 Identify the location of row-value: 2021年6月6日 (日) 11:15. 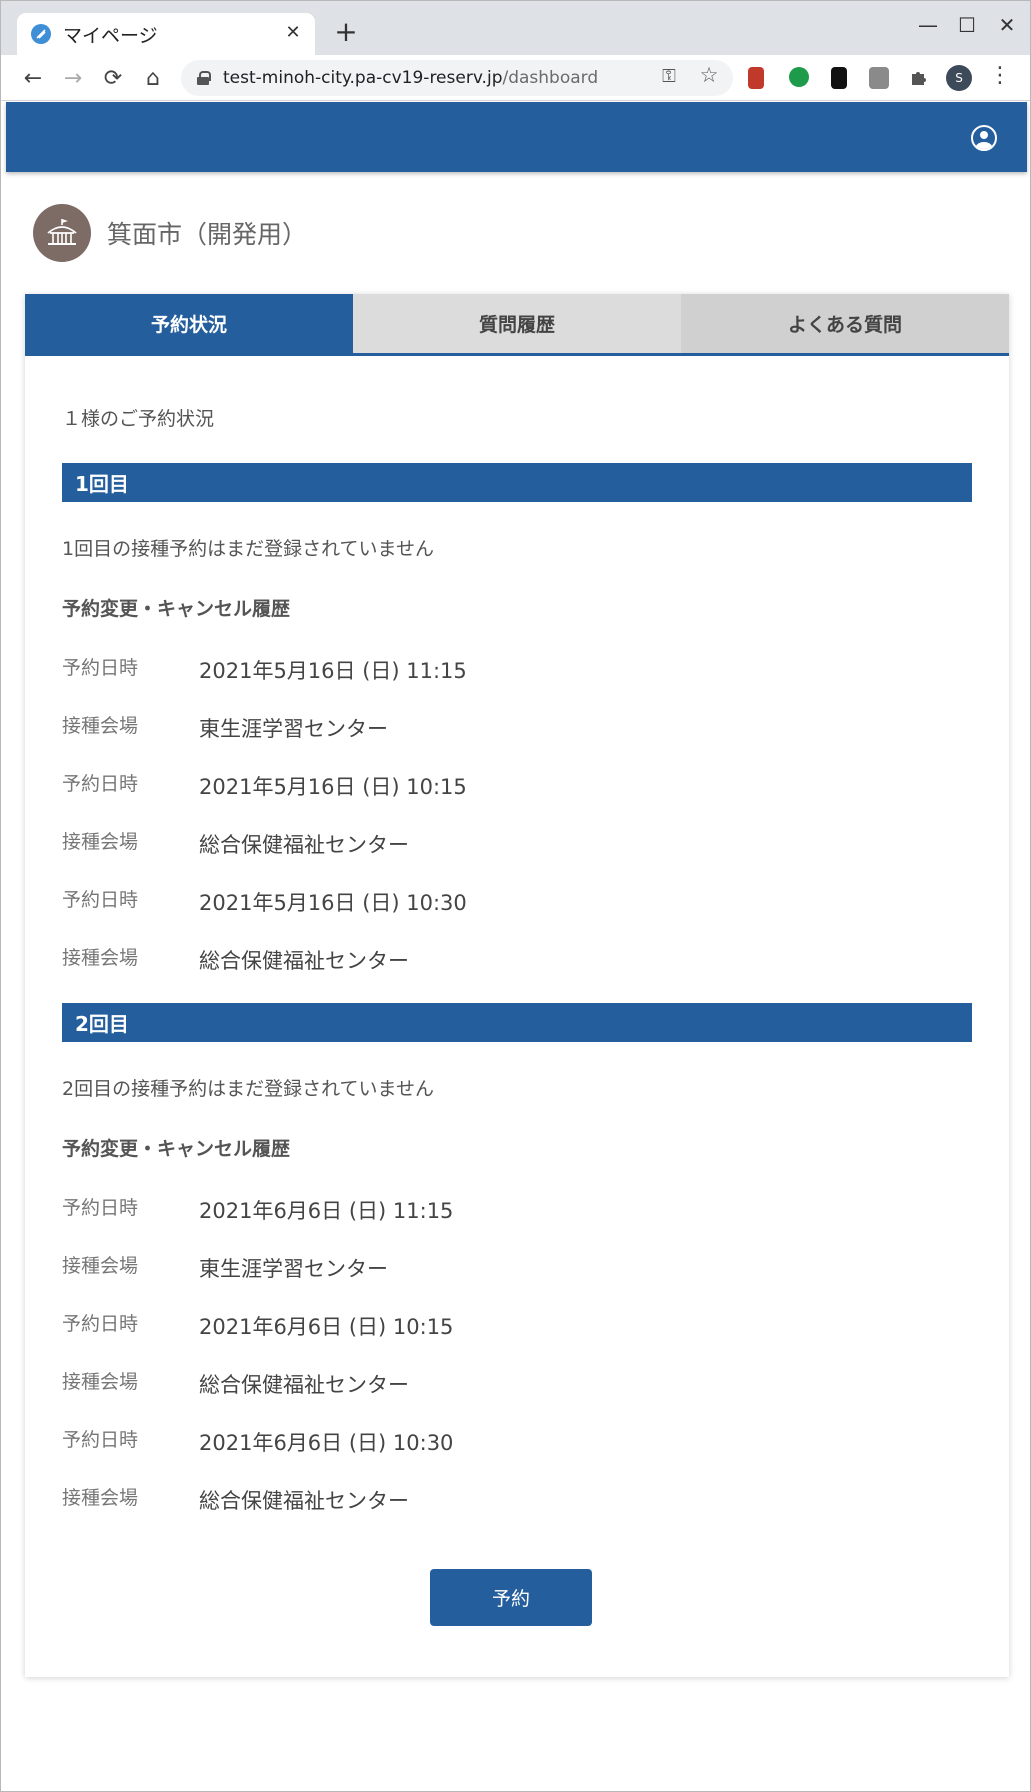
(326, 1211).